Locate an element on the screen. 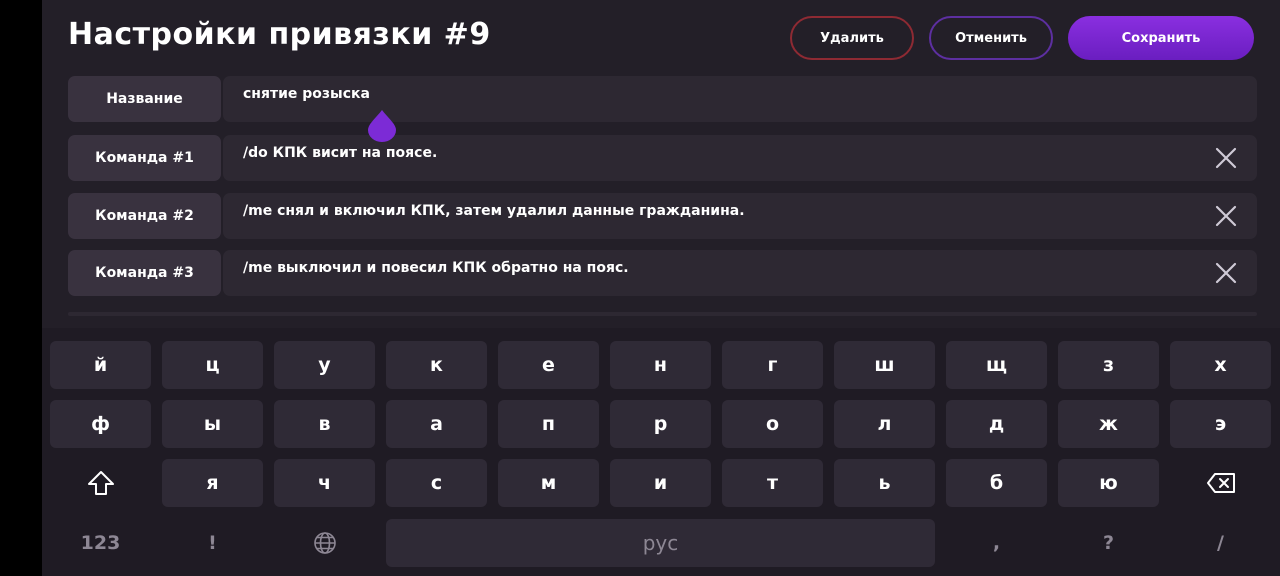 The image size is (1280, 576). name-row: Название снятие розыска is located at coordinates (662, 99).